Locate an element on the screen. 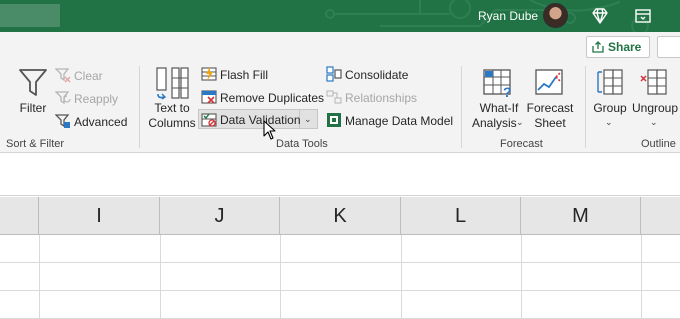  remove-duplicates-button: Remove Duplicates is located at coordinates (272, 98).